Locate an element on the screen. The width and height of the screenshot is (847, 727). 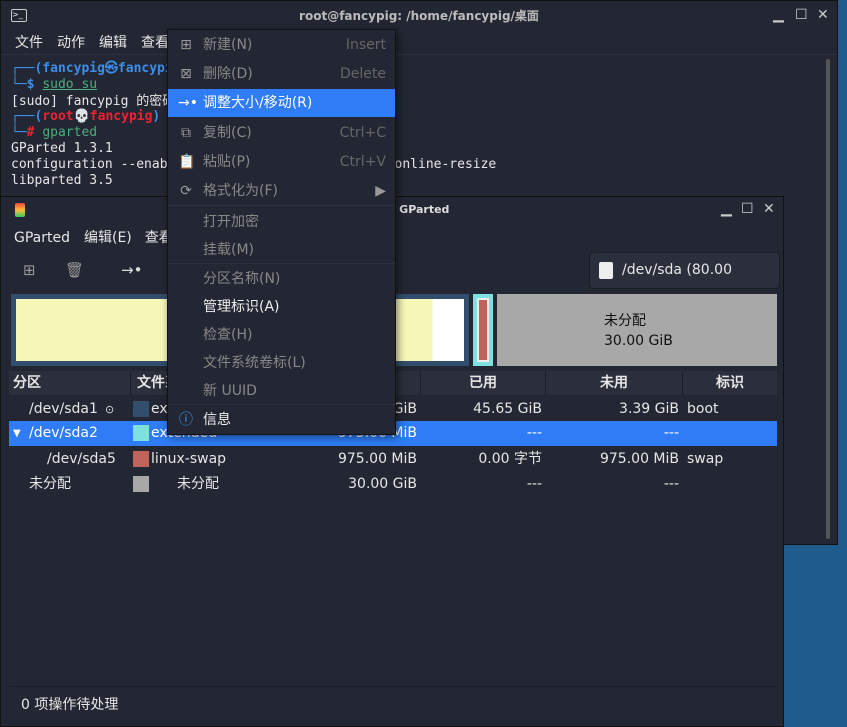
output-line: GParted 1.3.1 is located at coordinates (62, 148).